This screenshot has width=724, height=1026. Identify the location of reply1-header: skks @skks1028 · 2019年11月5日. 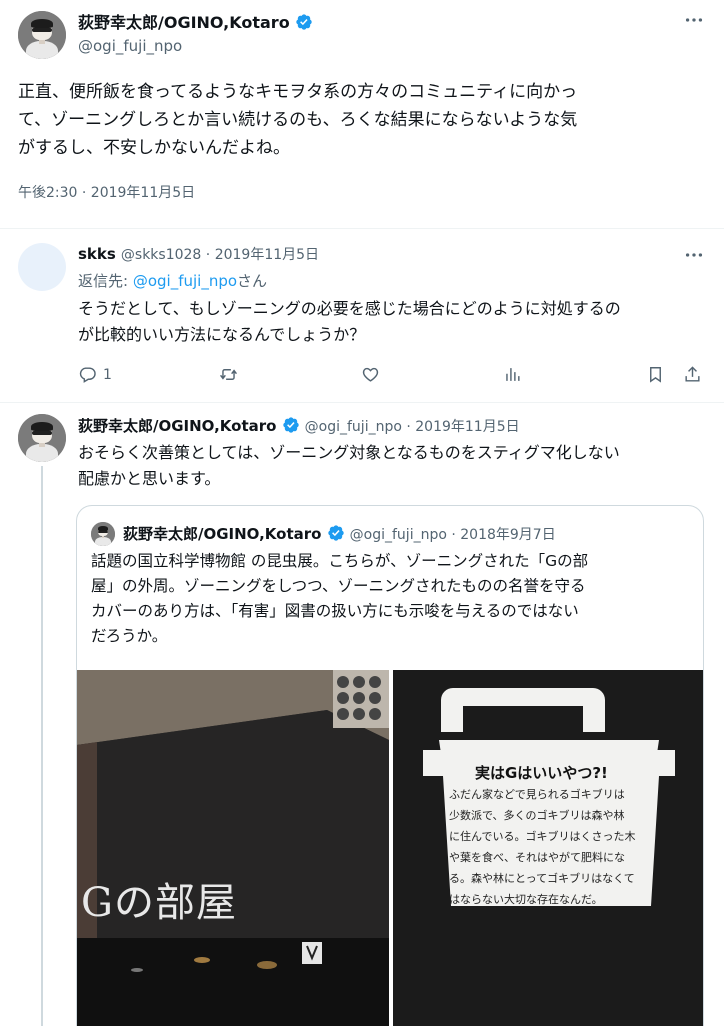
(198, 254).